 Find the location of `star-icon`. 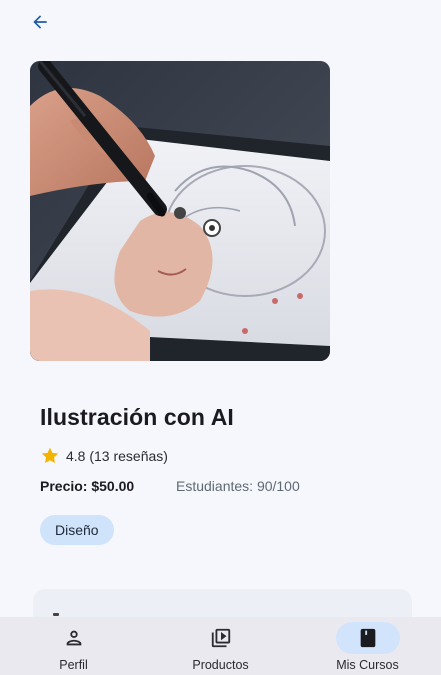

star-icon is located at coordinates (50, 455).